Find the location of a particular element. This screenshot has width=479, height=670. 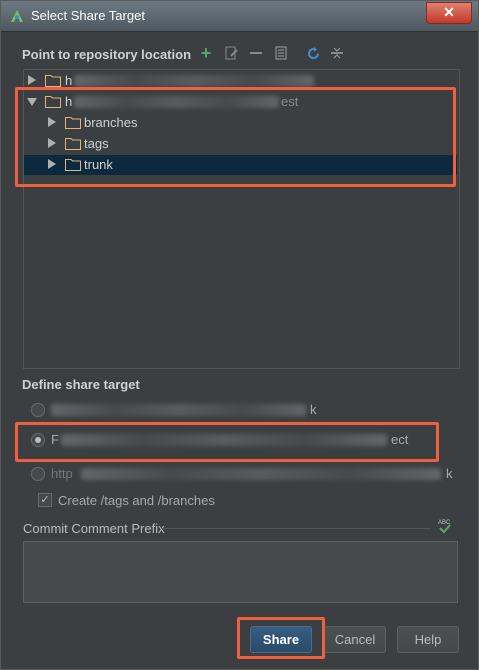

commit-comment-textarea is located at coordinates (240, 572).